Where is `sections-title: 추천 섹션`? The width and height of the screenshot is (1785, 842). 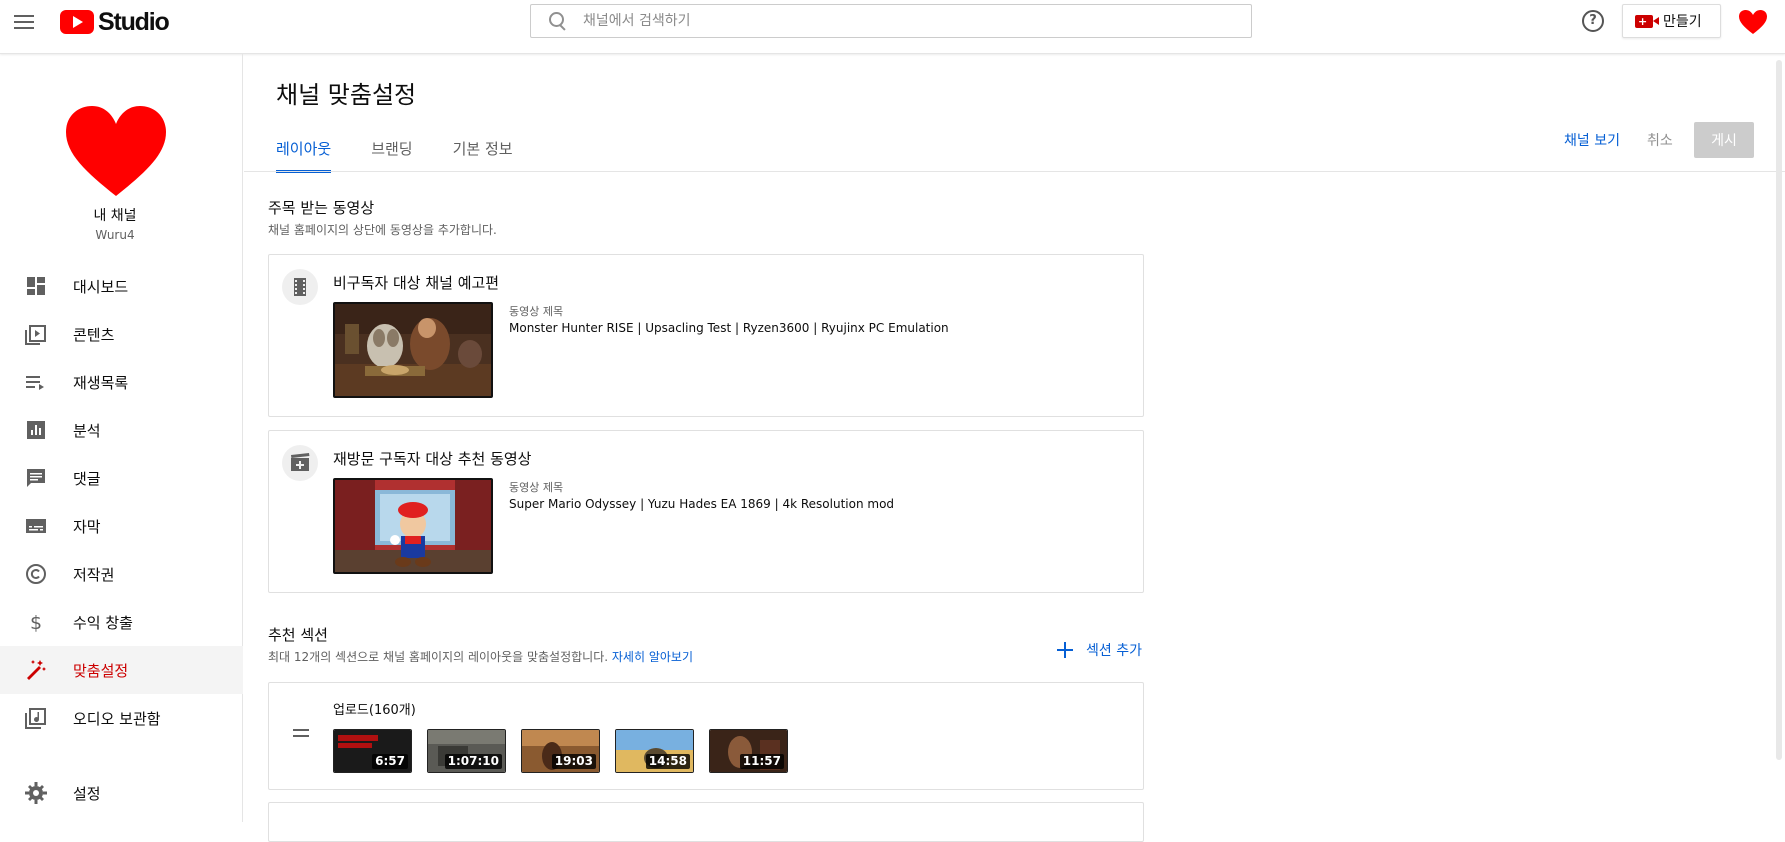
sections-title: 추천 섹션 is located at coordinates (298, 635).